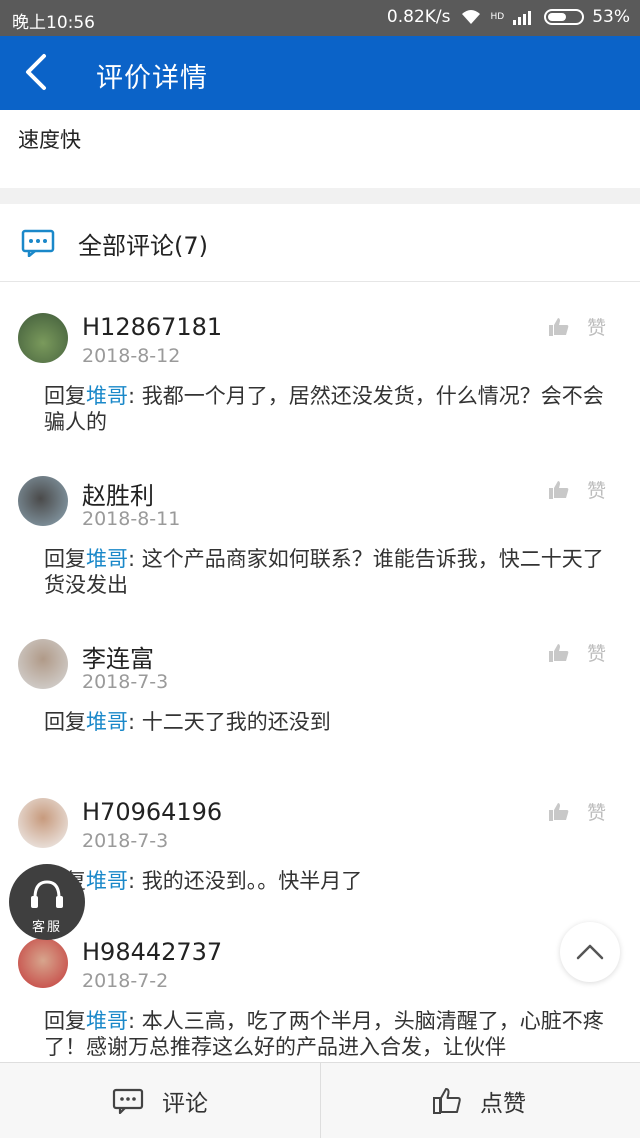 This screenshot has width=640, height=1138. What do you see at coordinates (479, 1100) in the screenshot?
I see `like-post-button: 点赞` at bounding box center [479, 1100].